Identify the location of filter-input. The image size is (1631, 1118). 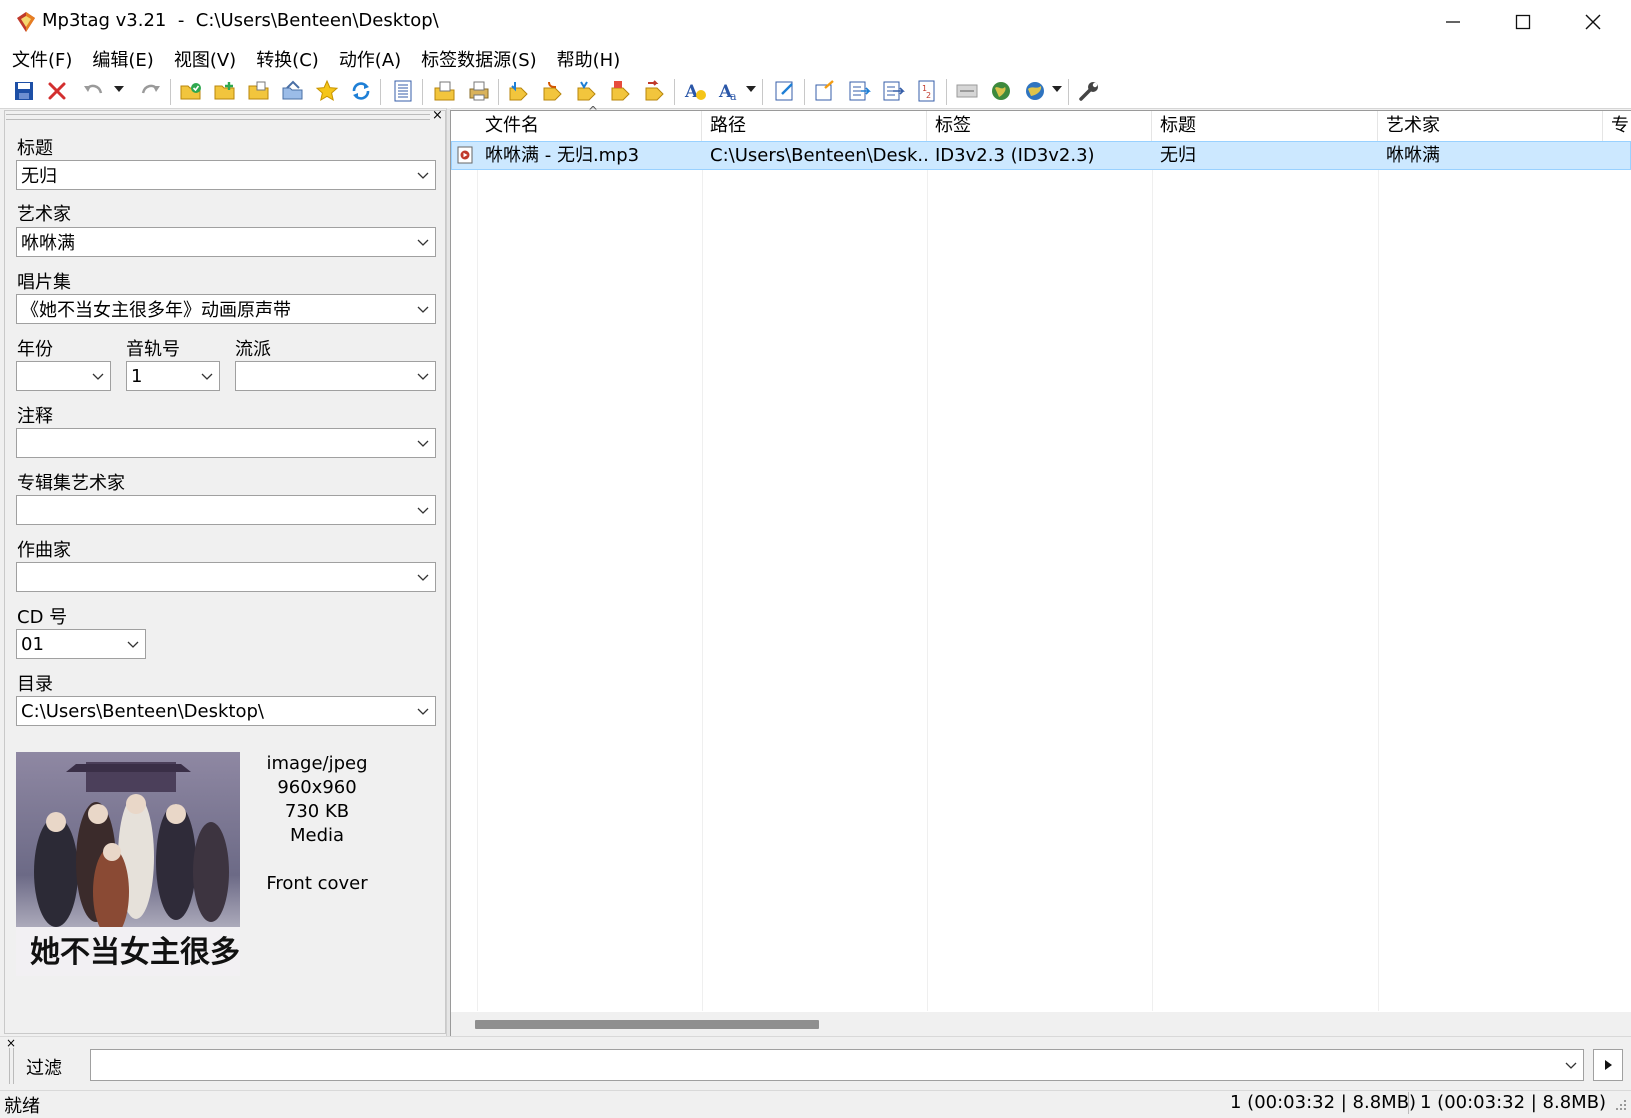
(837, 1065).